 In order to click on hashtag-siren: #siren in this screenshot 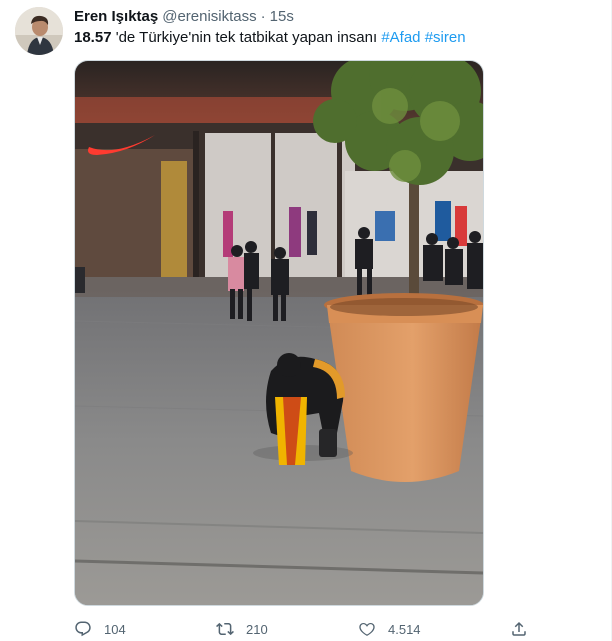, I will do `click(445, 37)`.